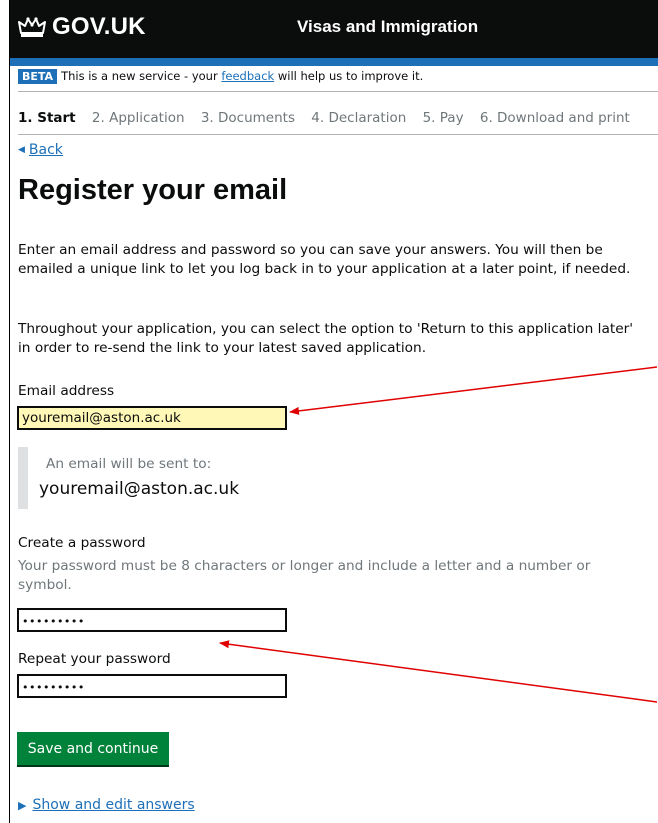 Image resolution: width=658 pixels, height=823 pixels. Describe the element at coordinates (47, 118) in the screenshot. I see `step-start: 1. Start` at that location.